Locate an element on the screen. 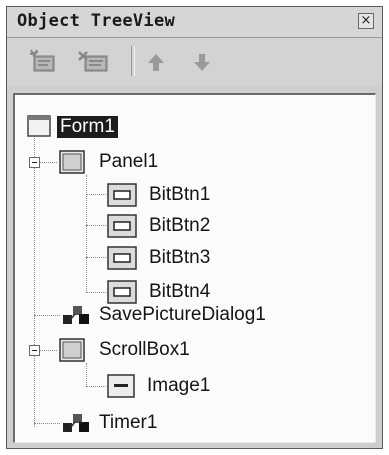 The height and width of the screenshot is (455, 389). tree-node-label: Timer1 is located at coordinates (128, 422).